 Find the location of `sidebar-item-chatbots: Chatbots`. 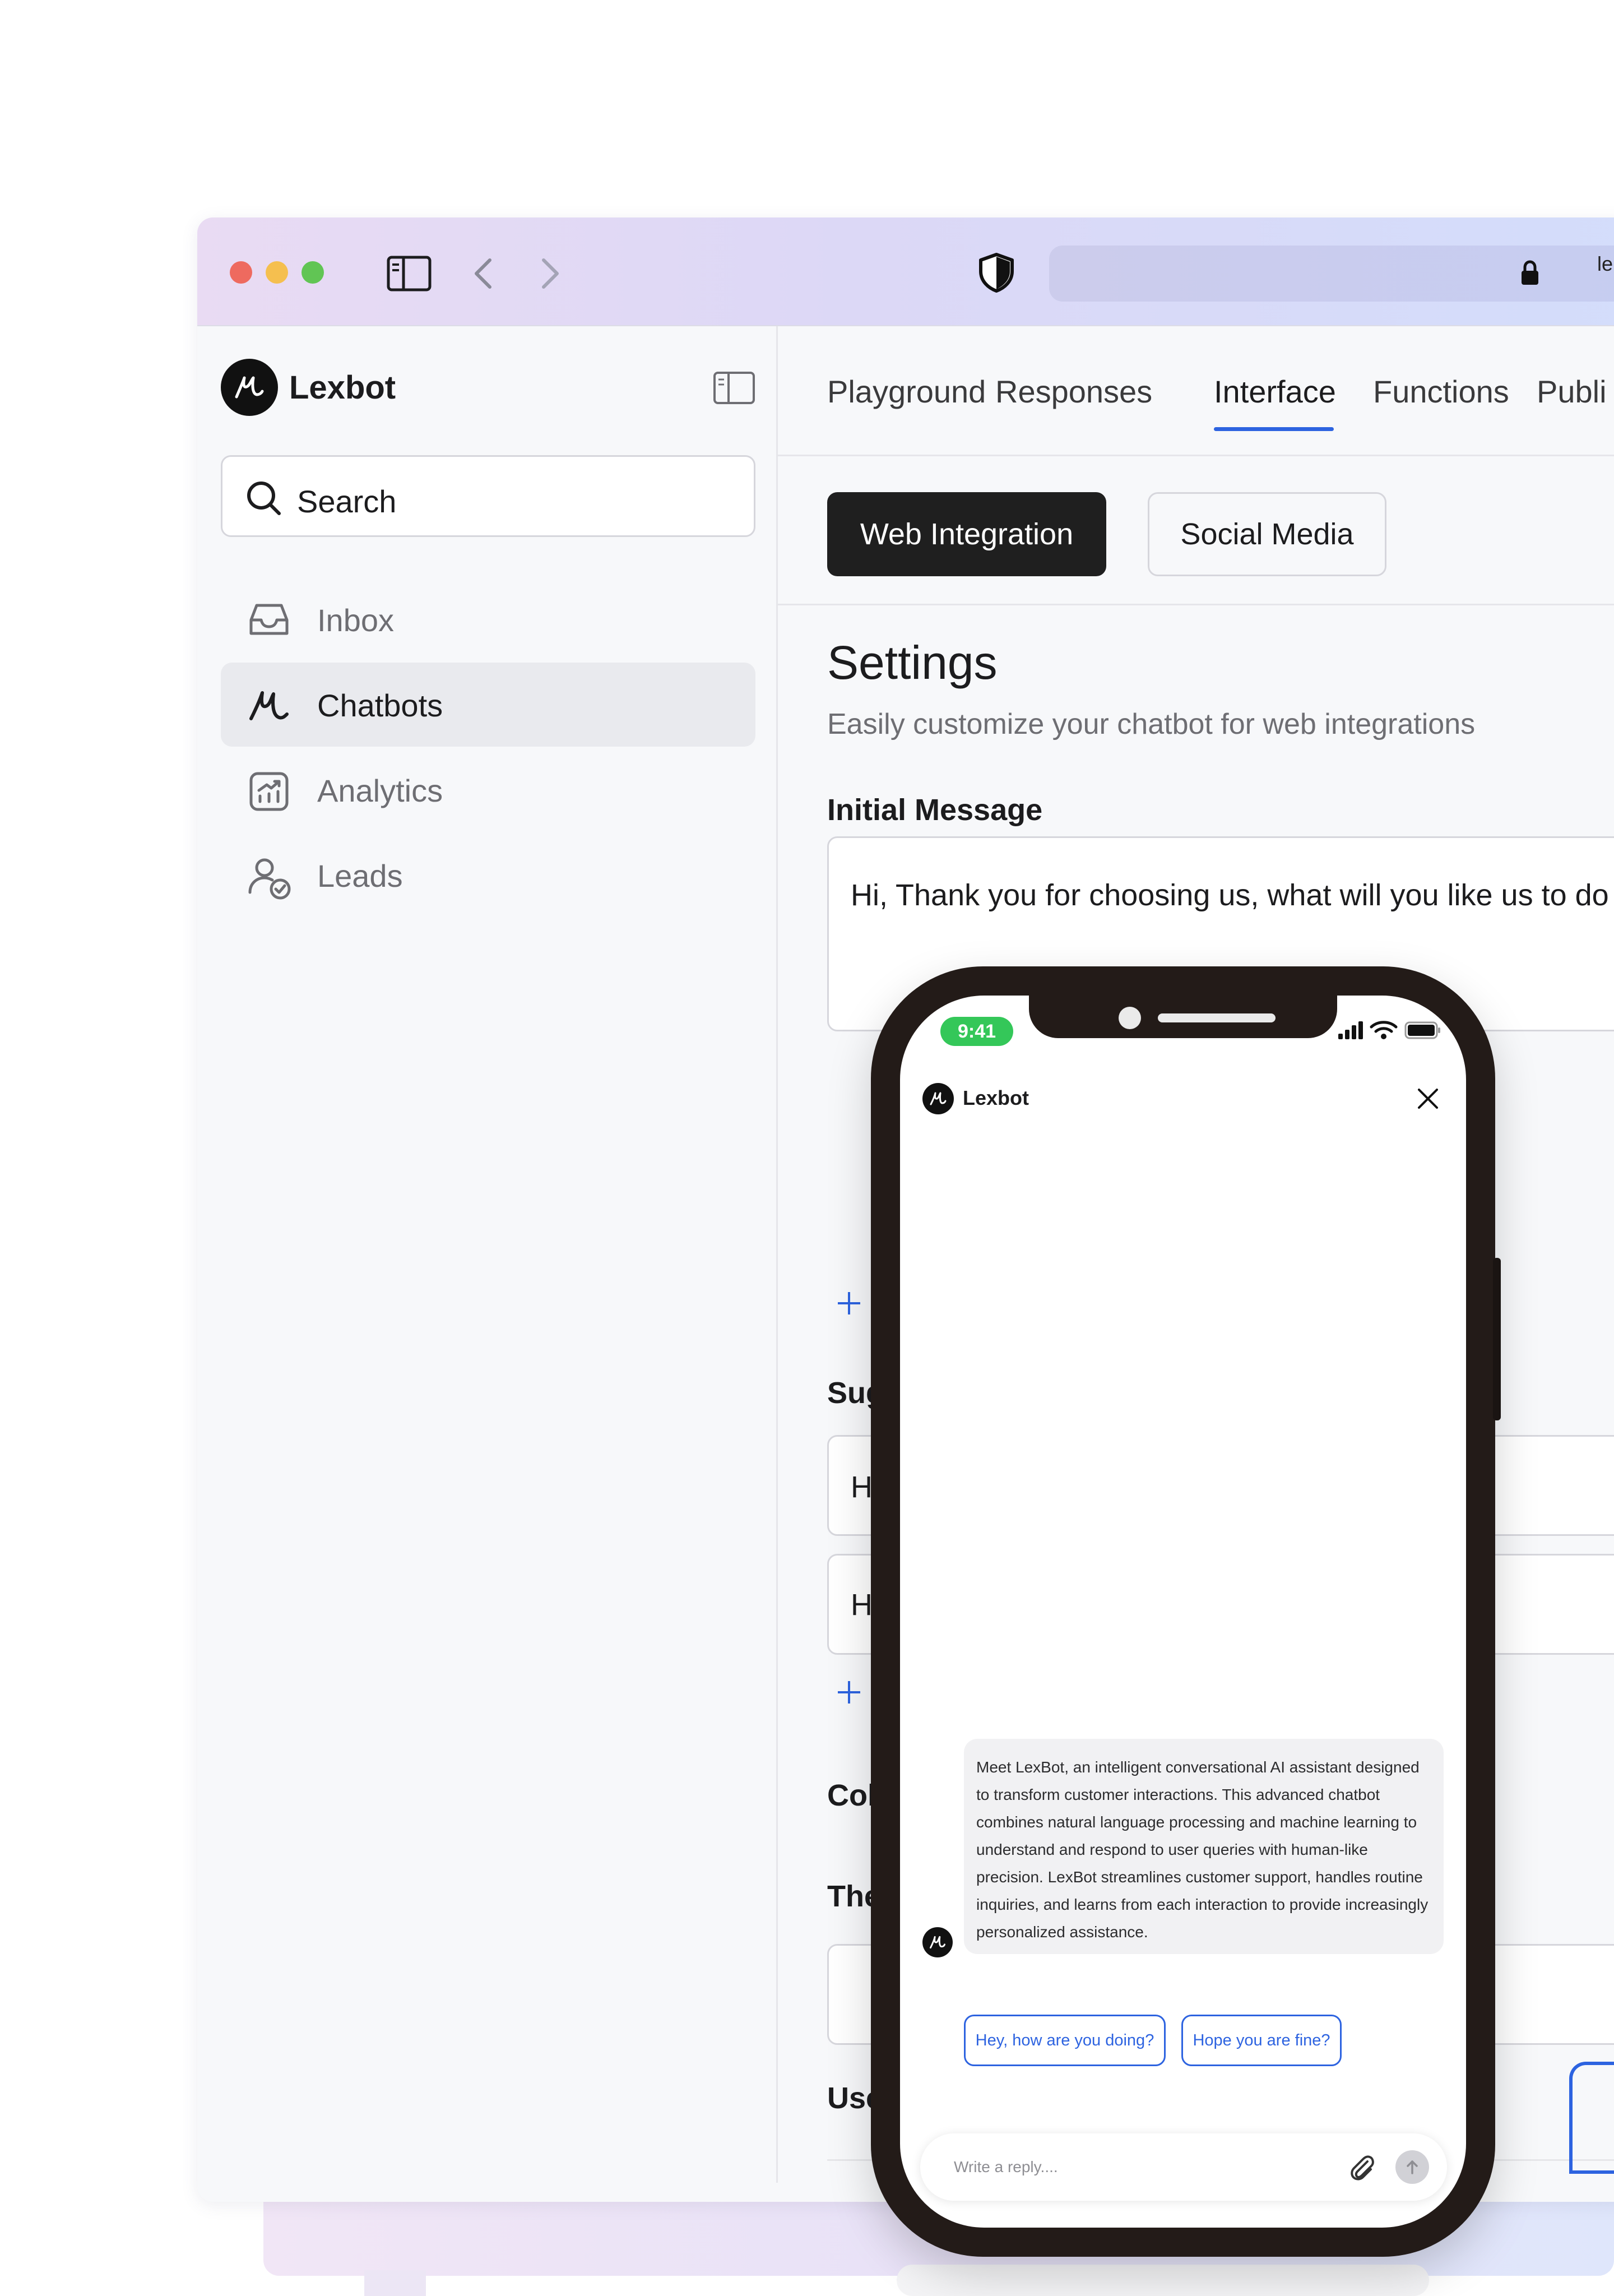

sidebar-item-chatbots: Chatbots is located at coordinates (488, 705).